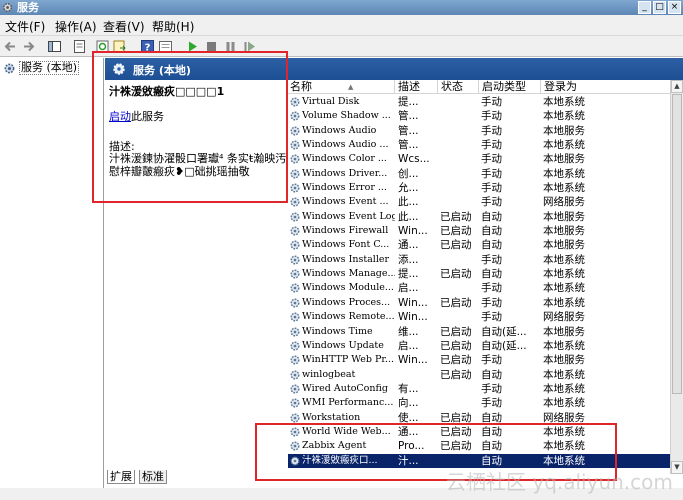 This screenshot has height=500, width=683. Describe the element at coordinates (345, 231) in the screenshot. I see `cell-name: Windows Firewall` at that location.